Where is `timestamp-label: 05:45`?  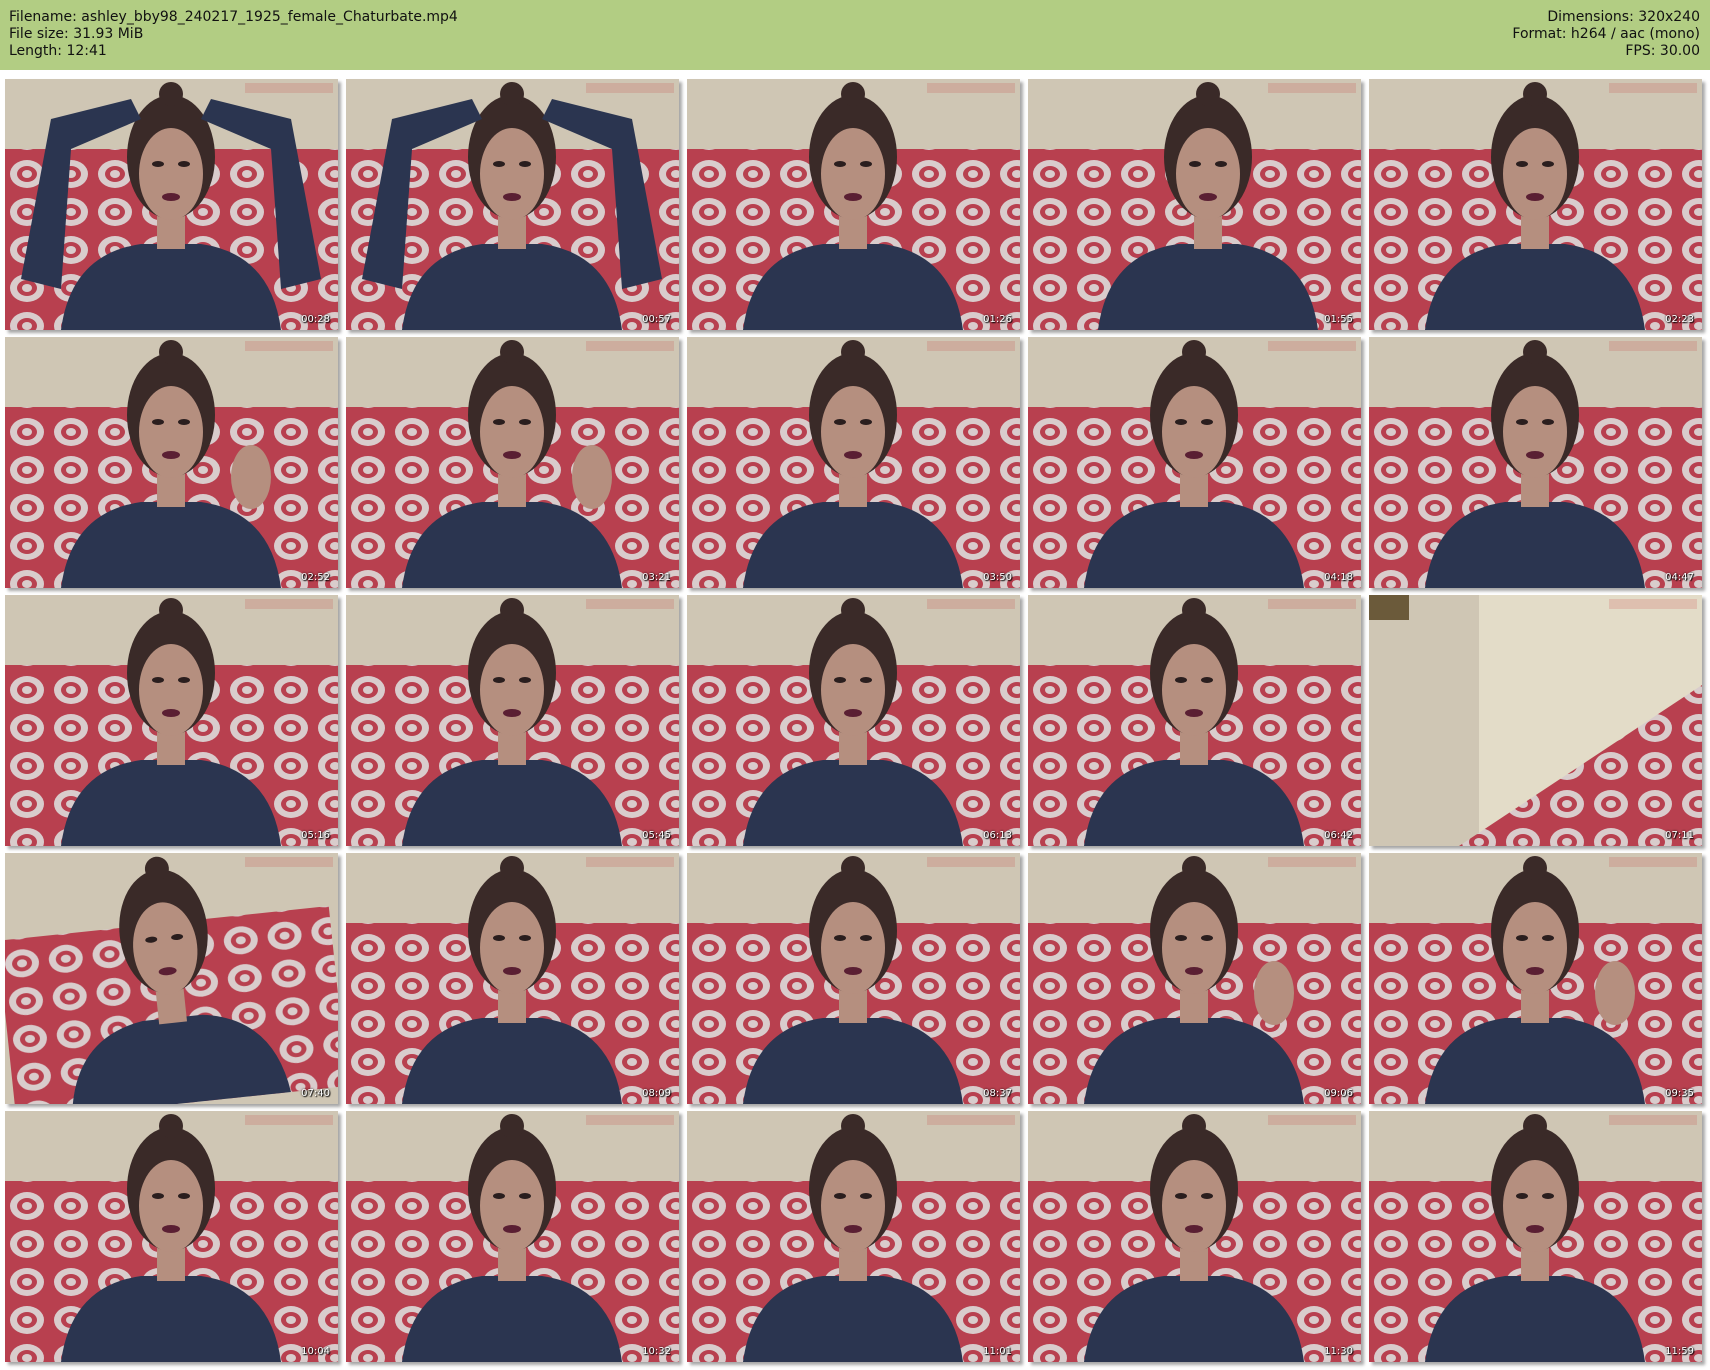
timestamp-label: 05:45 is located at coordinates (656, 835).